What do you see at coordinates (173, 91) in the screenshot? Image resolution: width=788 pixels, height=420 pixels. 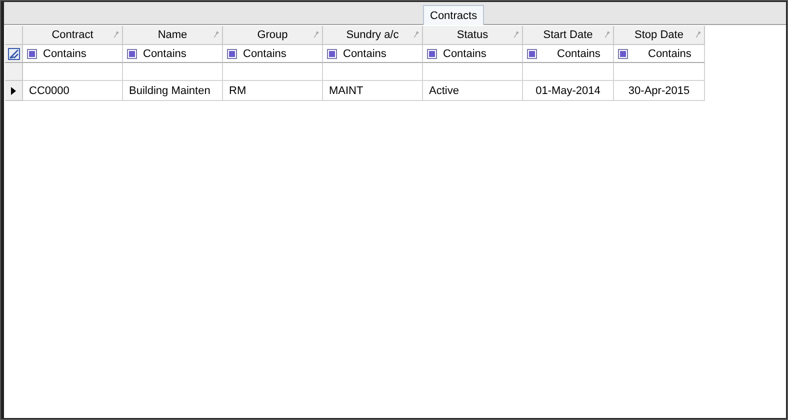 I see `table-cell: Building Mainten` at bounding box center [173, 91].